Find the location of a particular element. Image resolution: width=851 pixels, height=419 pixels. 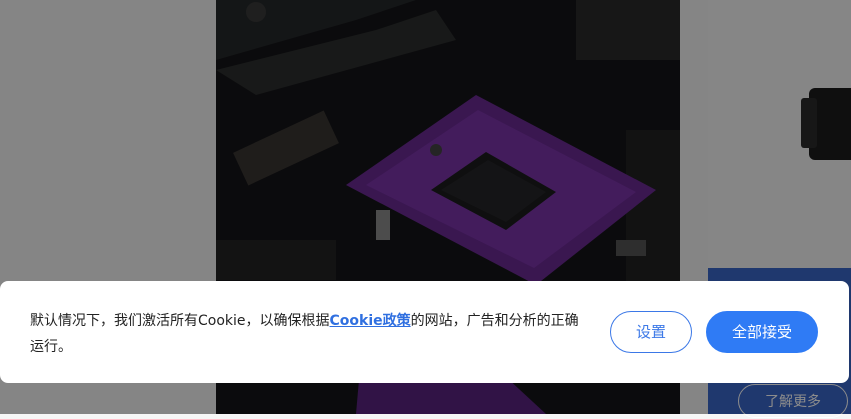

cookie-message-start: 默认情况下，我们激活所有Cookie，以确保根据 is located at coordinates (180, 321).